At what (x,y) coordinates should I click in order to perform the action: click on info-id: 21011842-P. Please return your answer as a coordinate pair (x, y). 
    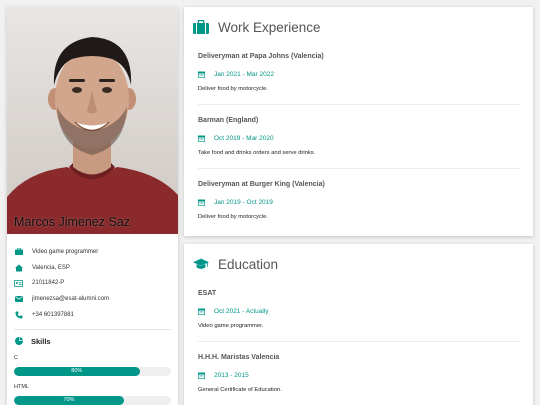
    Looking at the image, I should click on (48, 283).